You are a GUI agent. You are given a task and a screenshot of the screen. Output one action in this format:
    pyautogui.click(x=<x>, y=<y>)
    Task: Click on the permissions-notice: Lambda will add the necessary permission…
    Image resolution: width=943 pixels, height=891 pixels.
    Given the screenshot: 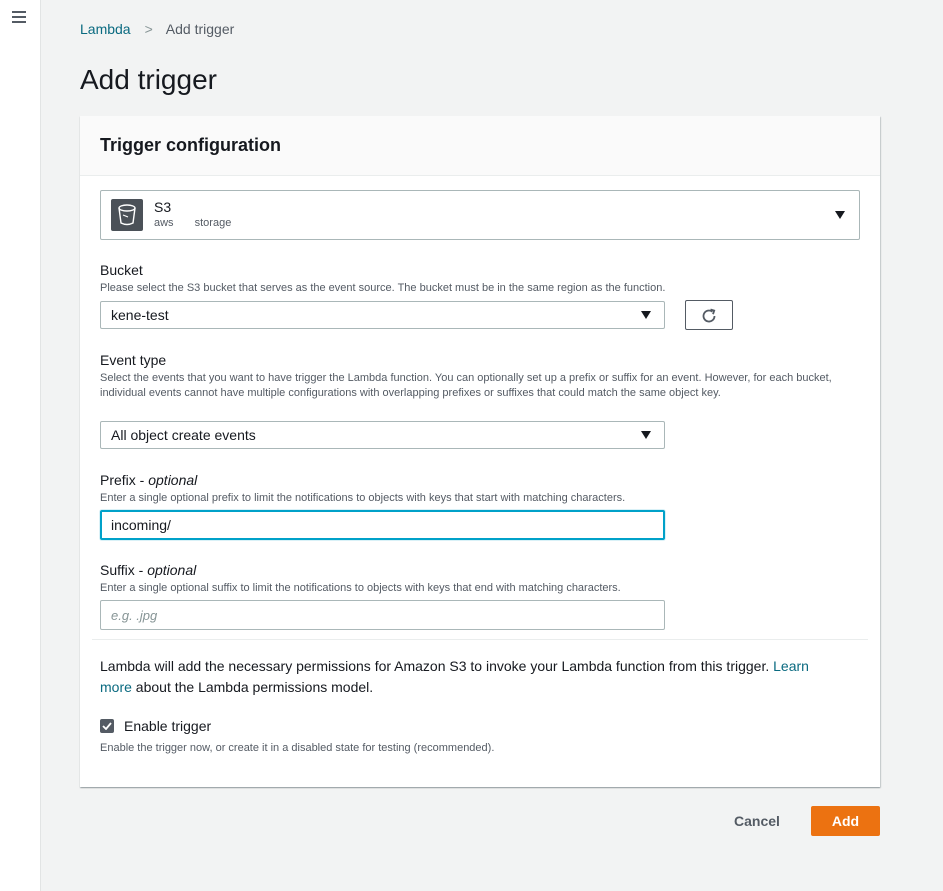 What is the action you would take?
    pyautogui.click(x=470, y=677)
    